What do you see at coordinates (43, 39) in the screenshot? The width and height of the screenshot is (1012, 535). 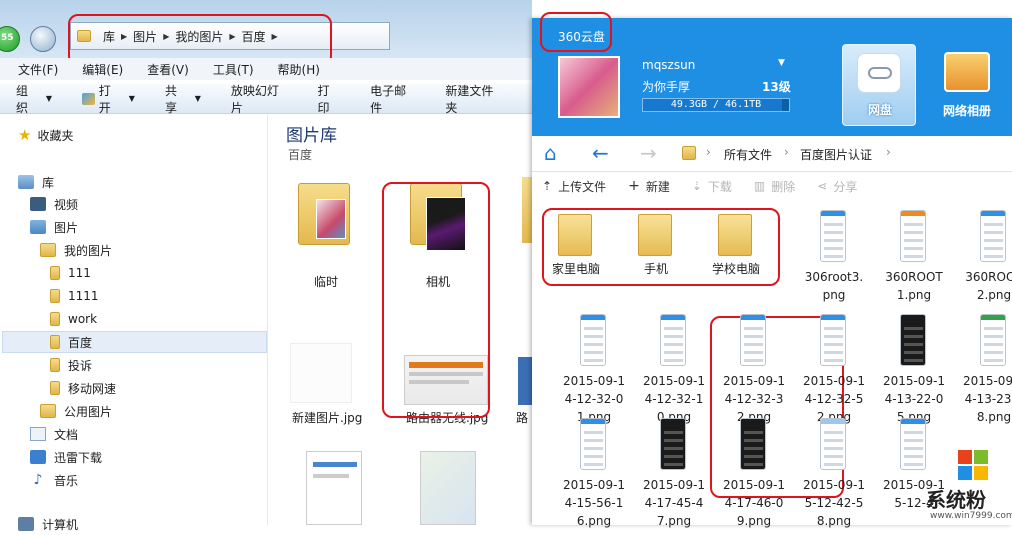 I see `forward-button` at bounding box center [43, 39].